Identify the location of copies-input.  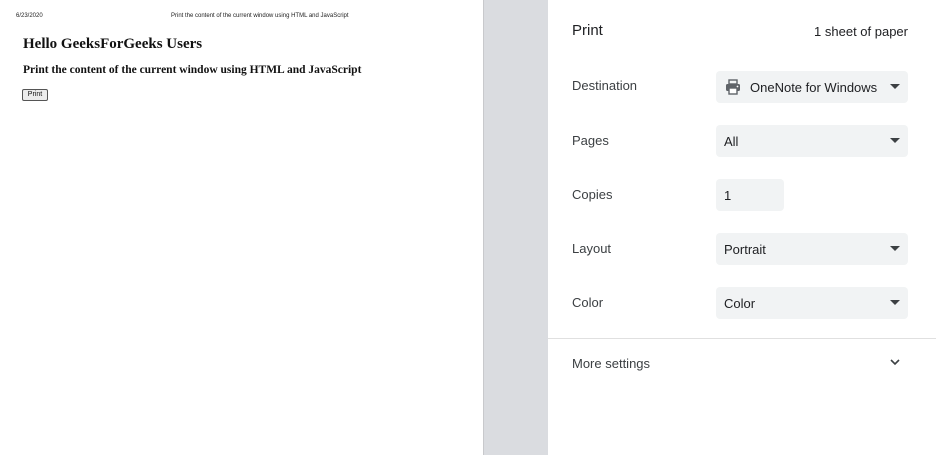
(750, 195).